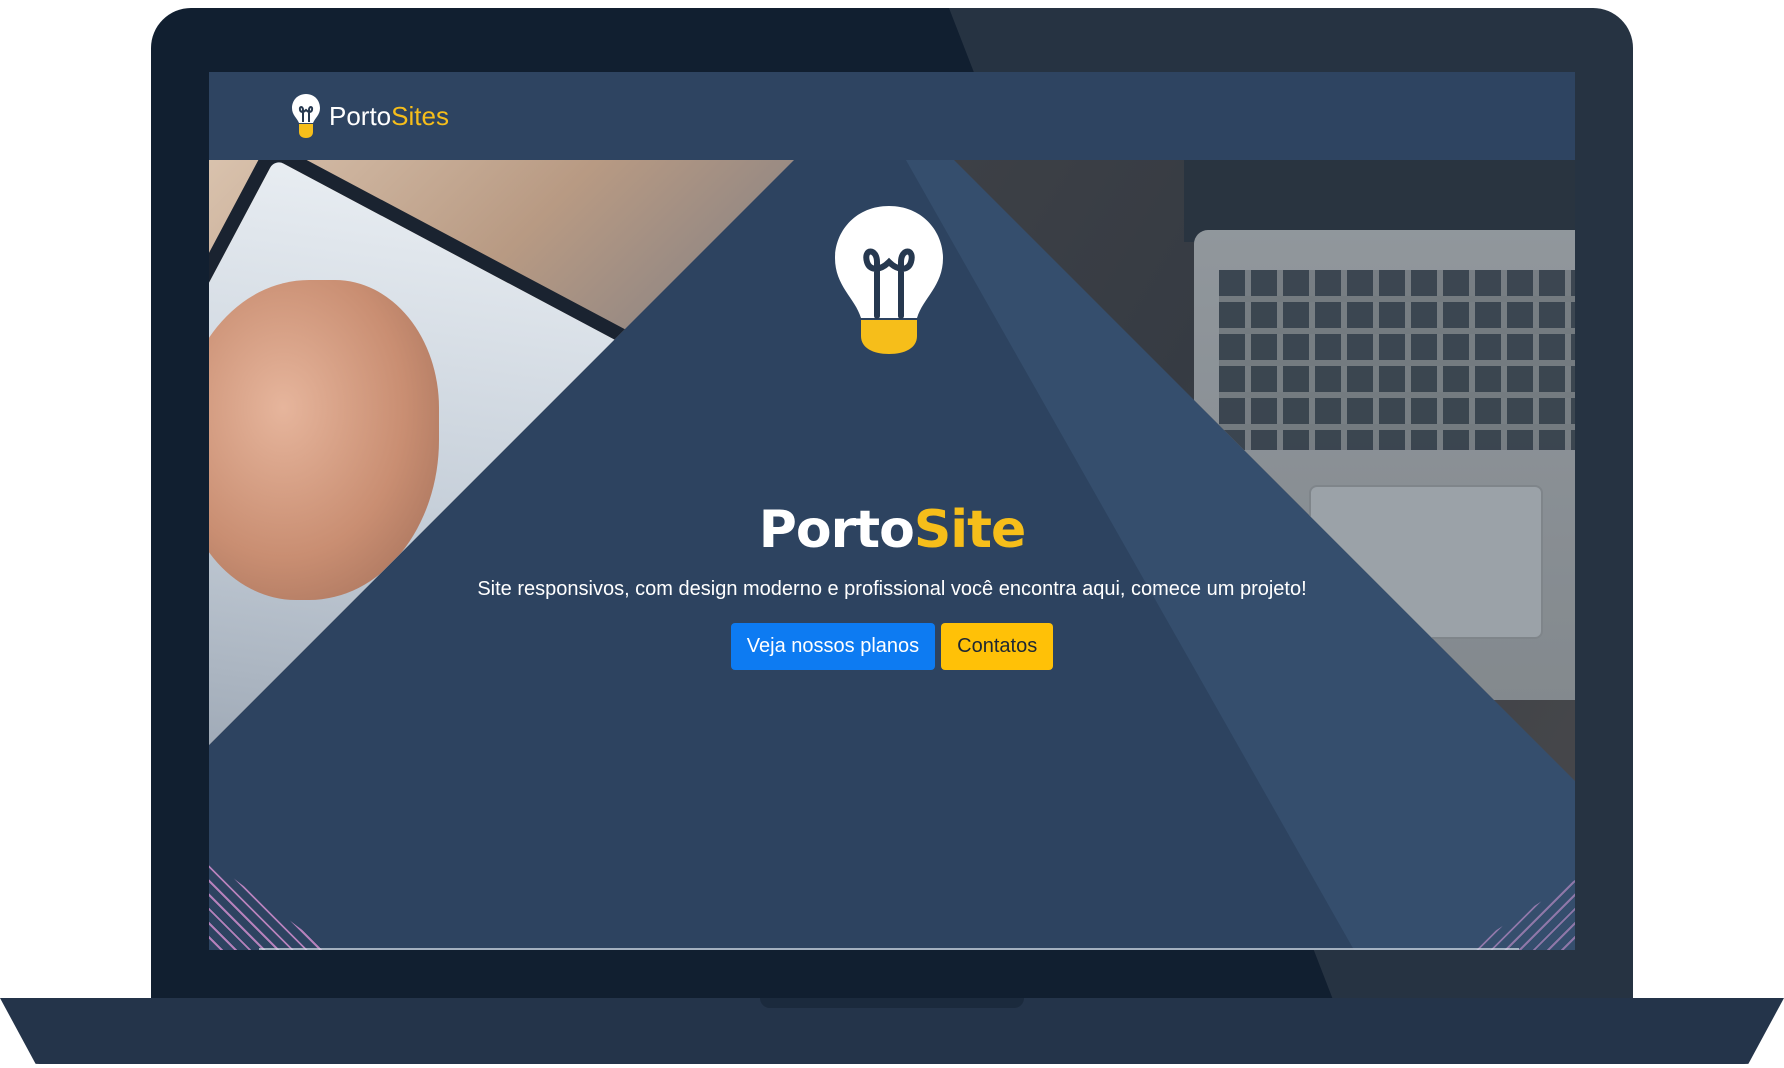 The height and width of the screenshot is (1068, 1784). Describe the element at coordinates (969, 530) in the screenshot. I see `hero-title-accent: Site` at that location.